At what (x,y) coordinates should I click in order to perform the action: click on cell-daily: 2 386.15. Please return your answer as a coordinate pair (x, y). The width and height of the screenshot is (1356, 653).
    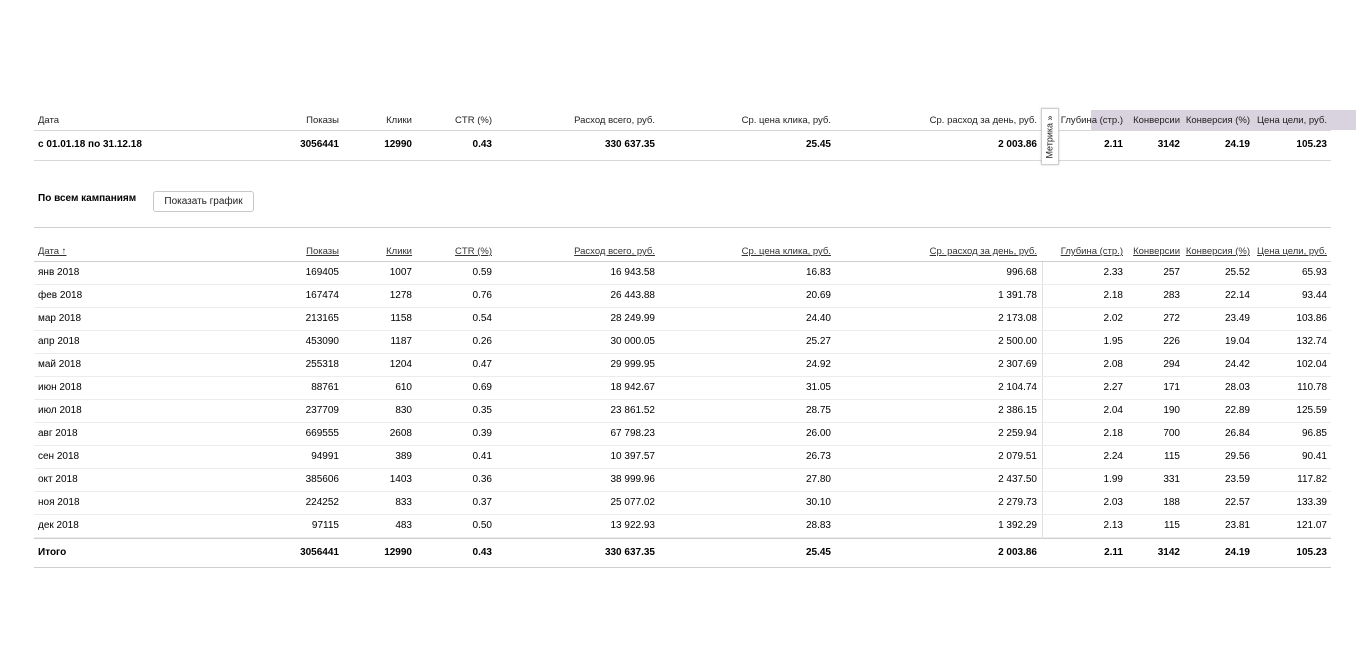
    Looking at the image, I should click on (1017, 410).